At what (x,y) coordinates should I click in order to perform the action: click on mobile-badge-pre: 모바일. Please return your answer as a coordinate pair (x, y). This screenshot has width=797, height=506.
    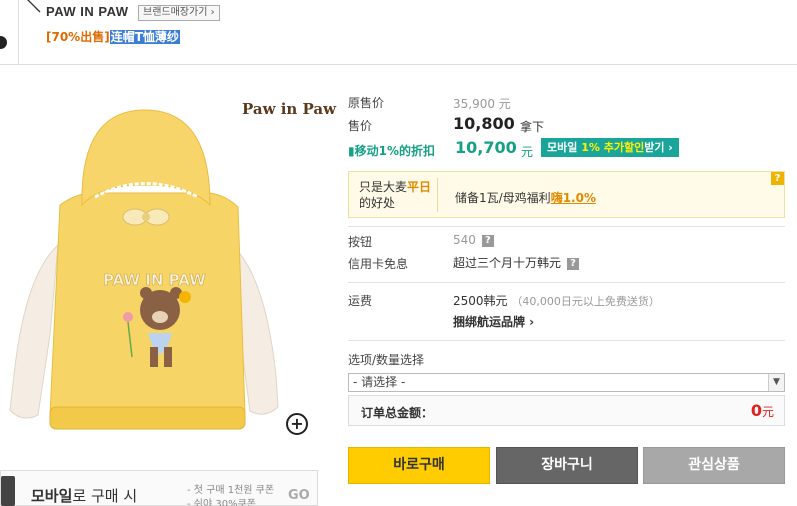
    Looking at the image, I should click on (564, 147).